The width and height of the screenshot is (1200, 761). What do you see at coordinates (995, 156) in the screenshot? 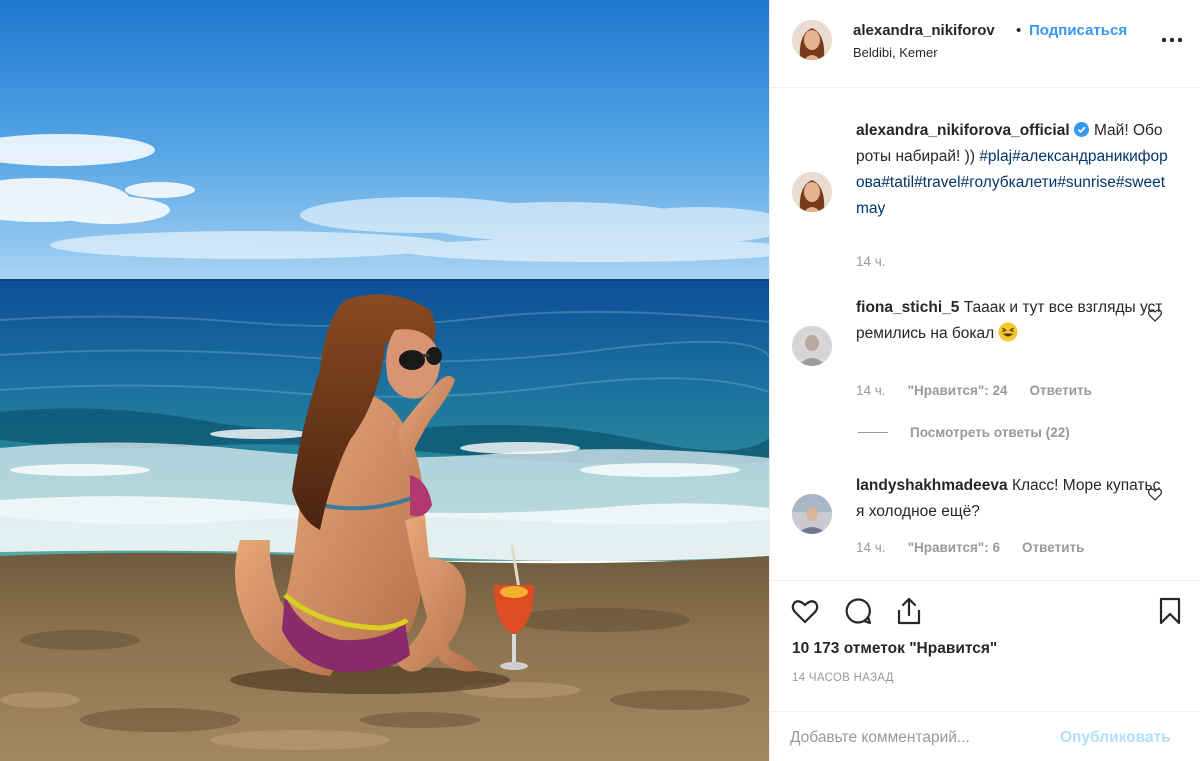
I see `hashtag-link: #plaj` at bounding box center [995, 156].